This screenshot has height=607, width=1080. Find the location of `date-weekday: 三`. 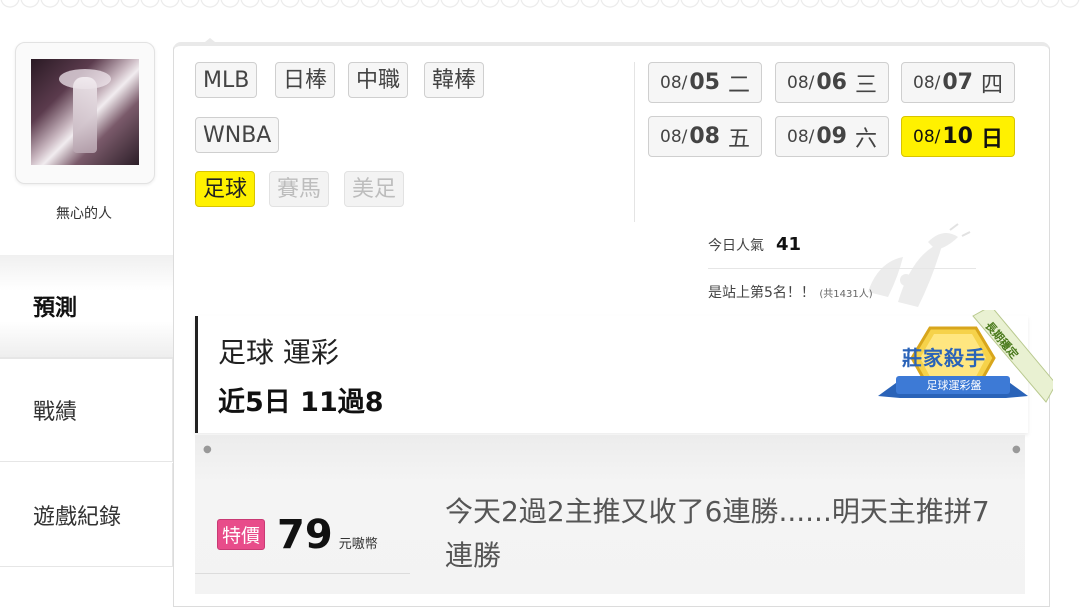

date-weekday: 三 is located at coordinates (865, 85).